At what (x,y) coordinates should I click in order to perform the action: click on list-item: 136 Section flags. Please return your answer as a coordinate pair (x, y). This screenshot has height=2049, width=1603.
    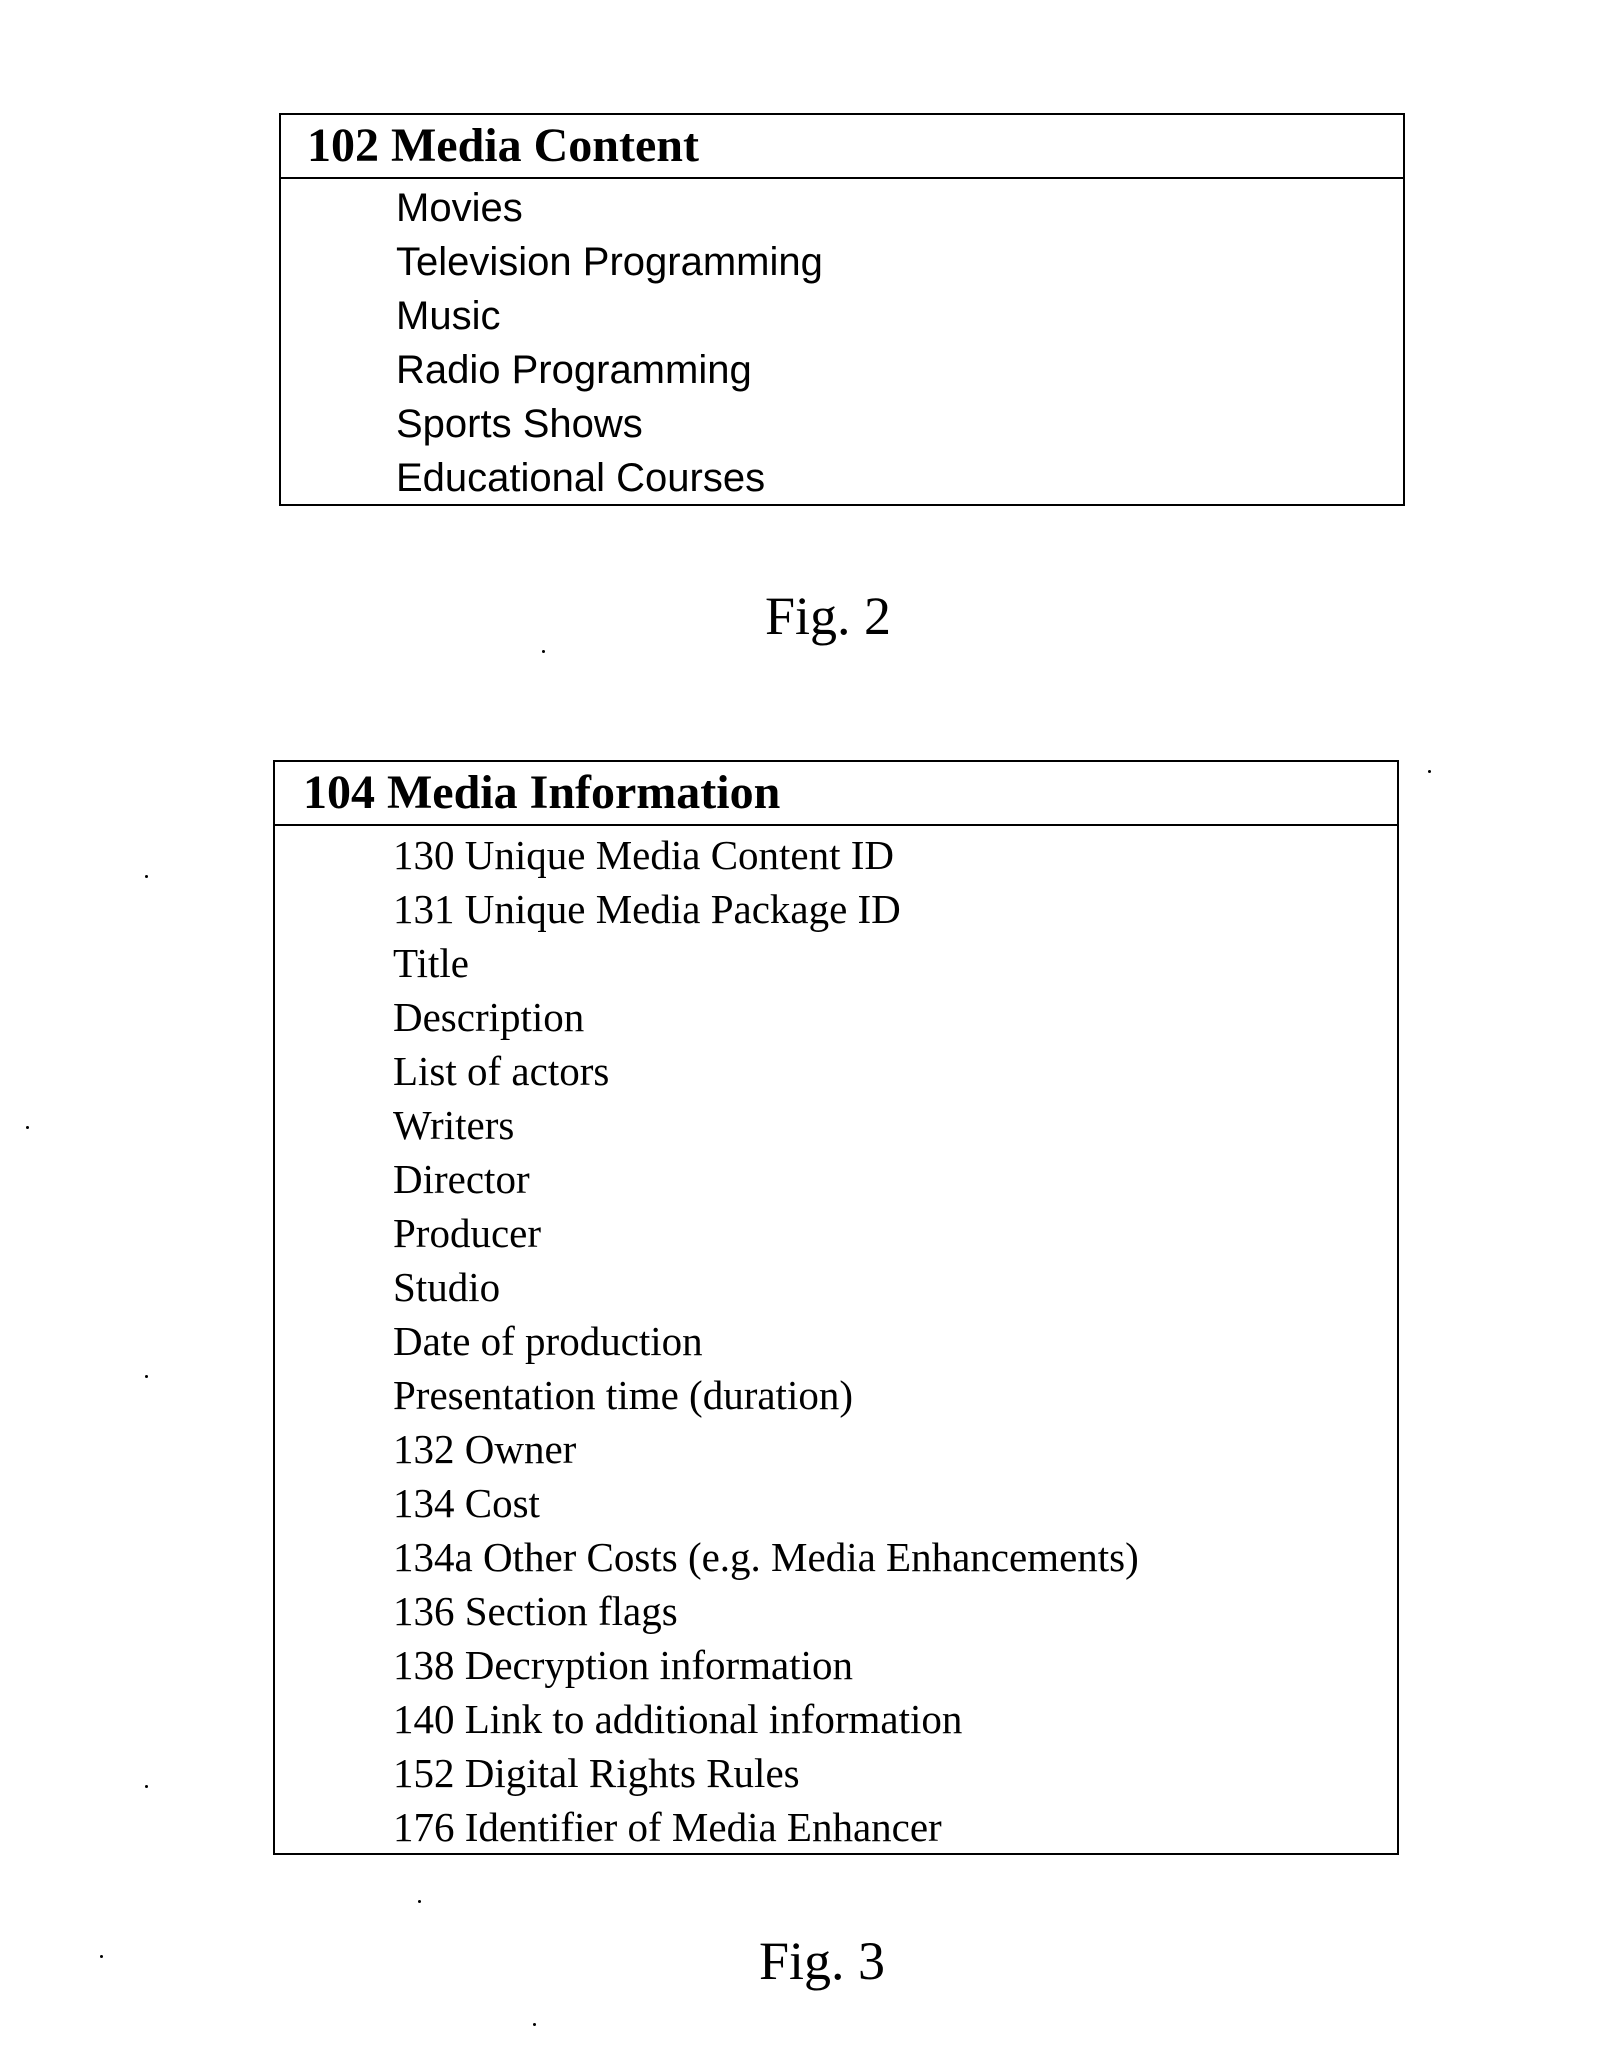
    Looking at the image, I should click on (535, 1611).